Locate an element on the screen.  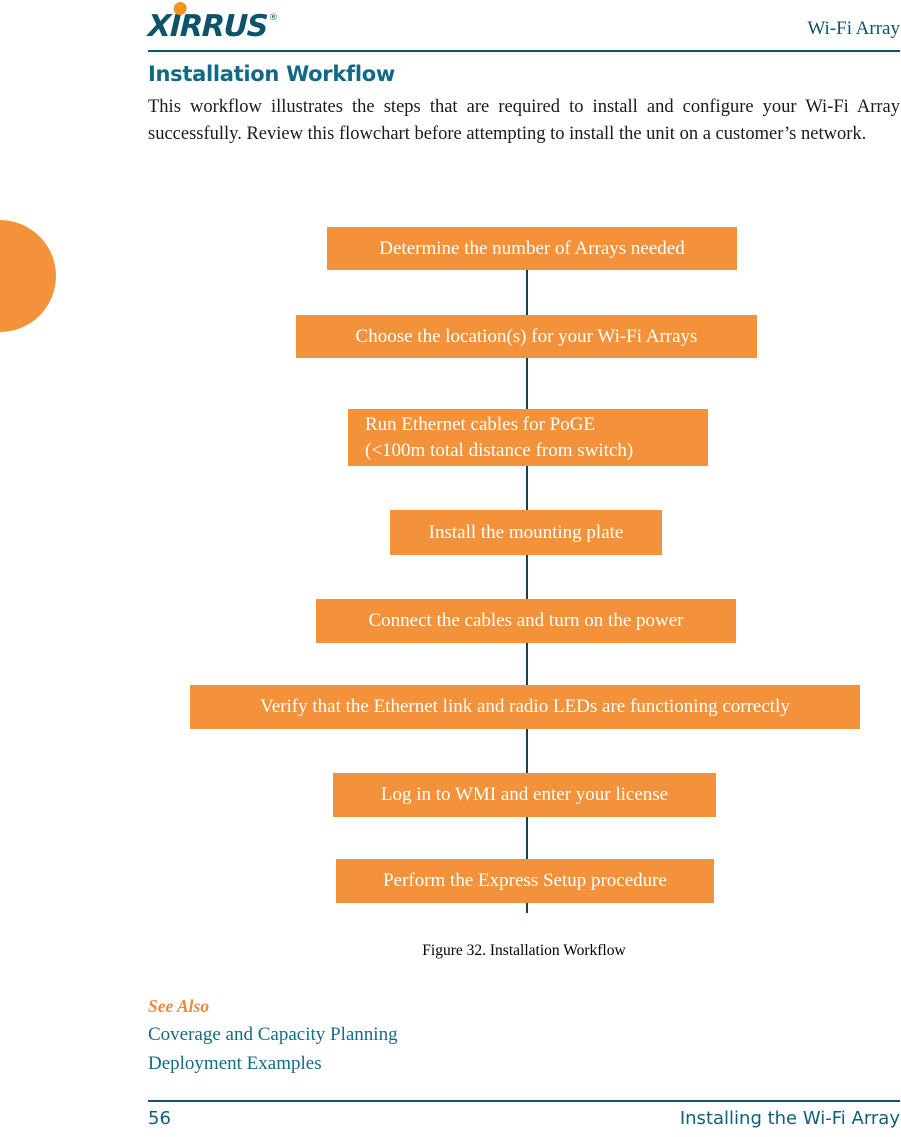
flowchart-step-4: Install the mounting plate is located at coordinates (526, 532).